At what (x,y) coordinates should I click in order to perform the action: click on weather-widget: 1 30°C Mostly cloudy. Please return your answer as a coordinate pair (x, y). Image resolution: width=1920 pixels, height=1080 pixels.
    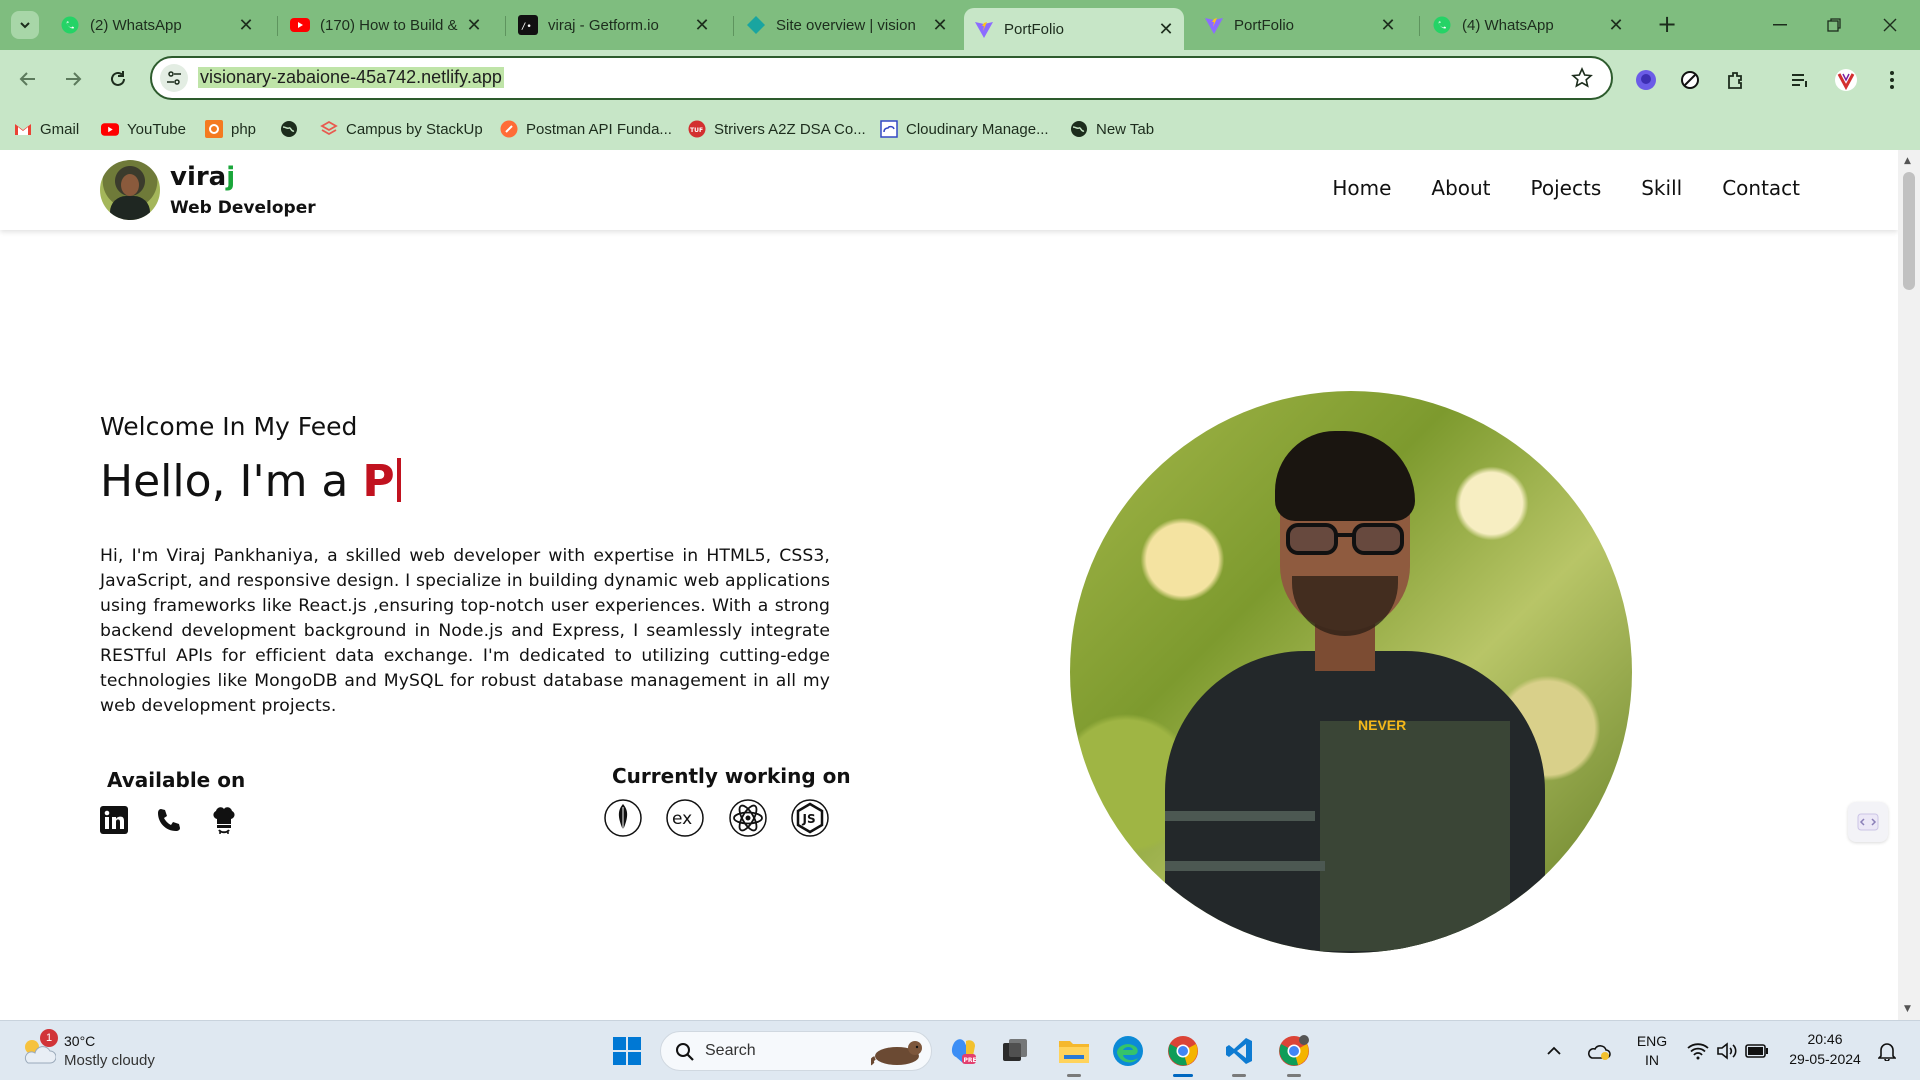
    Looking at the image, I should click on (110, 1051).